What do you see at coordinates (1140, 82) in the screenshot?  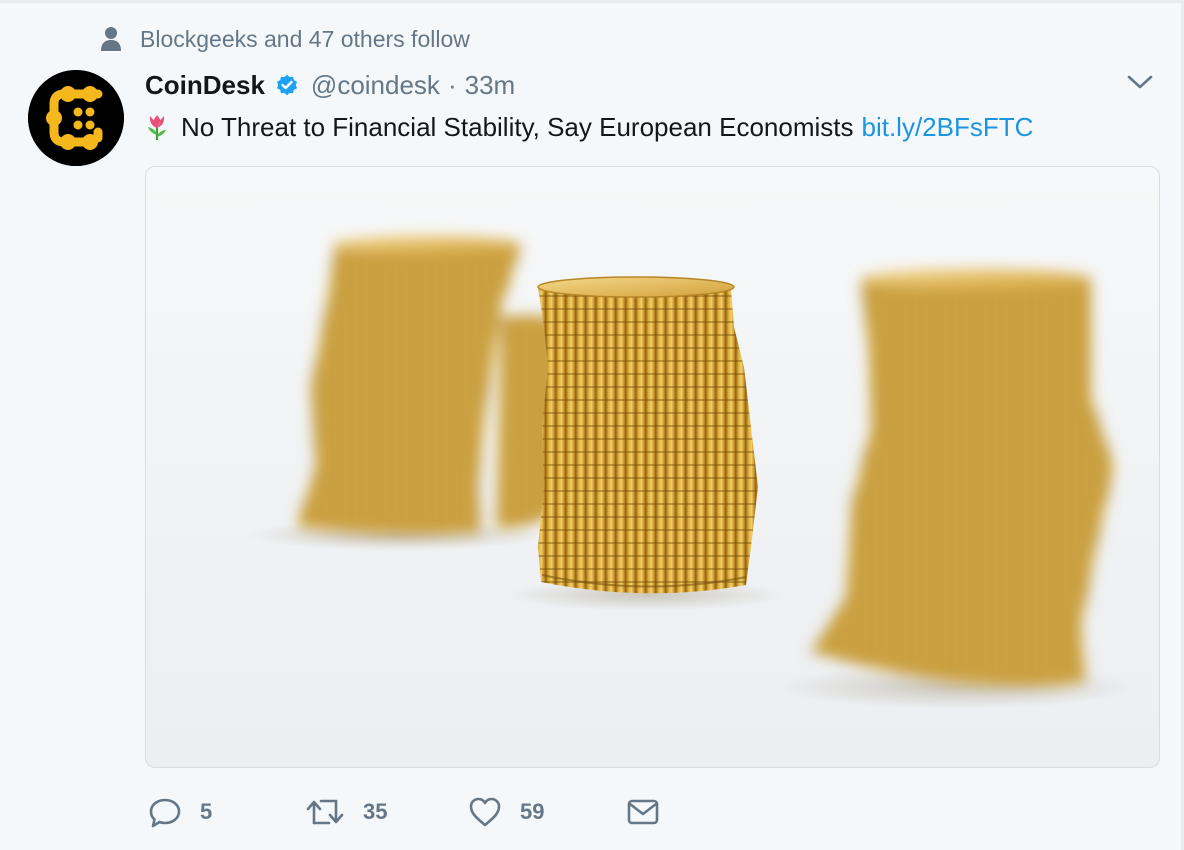 I see `chevron-down-icon` at bounding box center [1140, 82].